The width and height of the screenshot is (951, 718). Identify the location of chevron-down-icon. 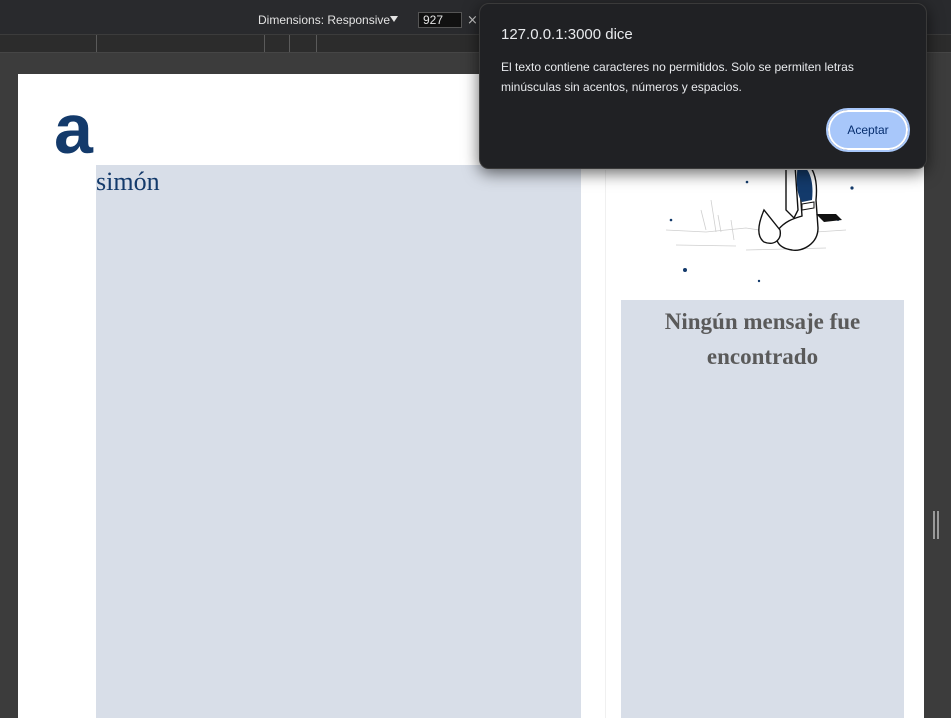
(394, 19).